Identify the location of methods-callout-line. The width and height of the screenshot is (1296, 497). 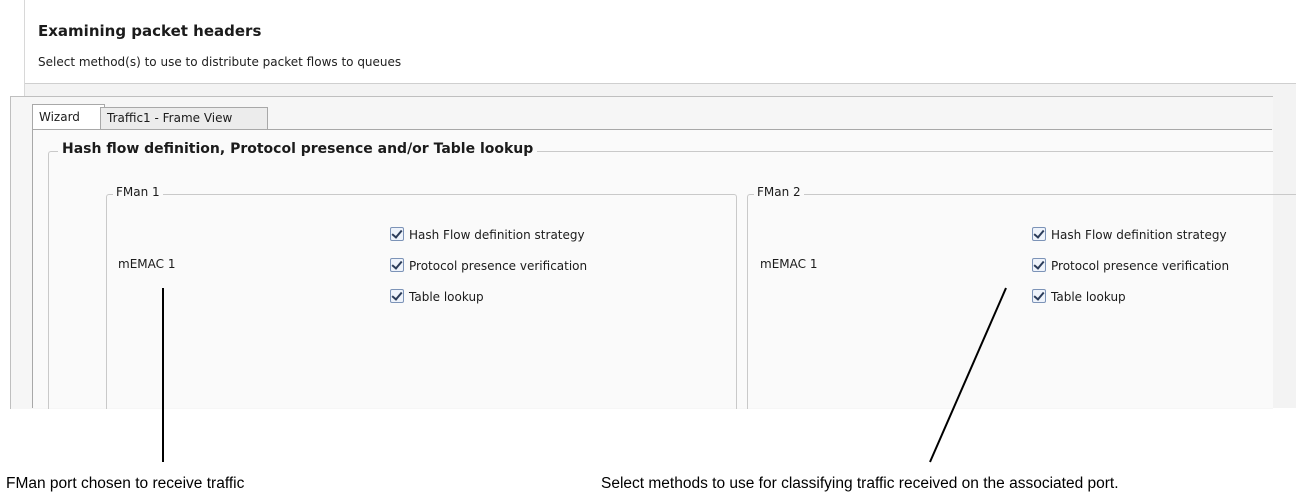
(968, 375).